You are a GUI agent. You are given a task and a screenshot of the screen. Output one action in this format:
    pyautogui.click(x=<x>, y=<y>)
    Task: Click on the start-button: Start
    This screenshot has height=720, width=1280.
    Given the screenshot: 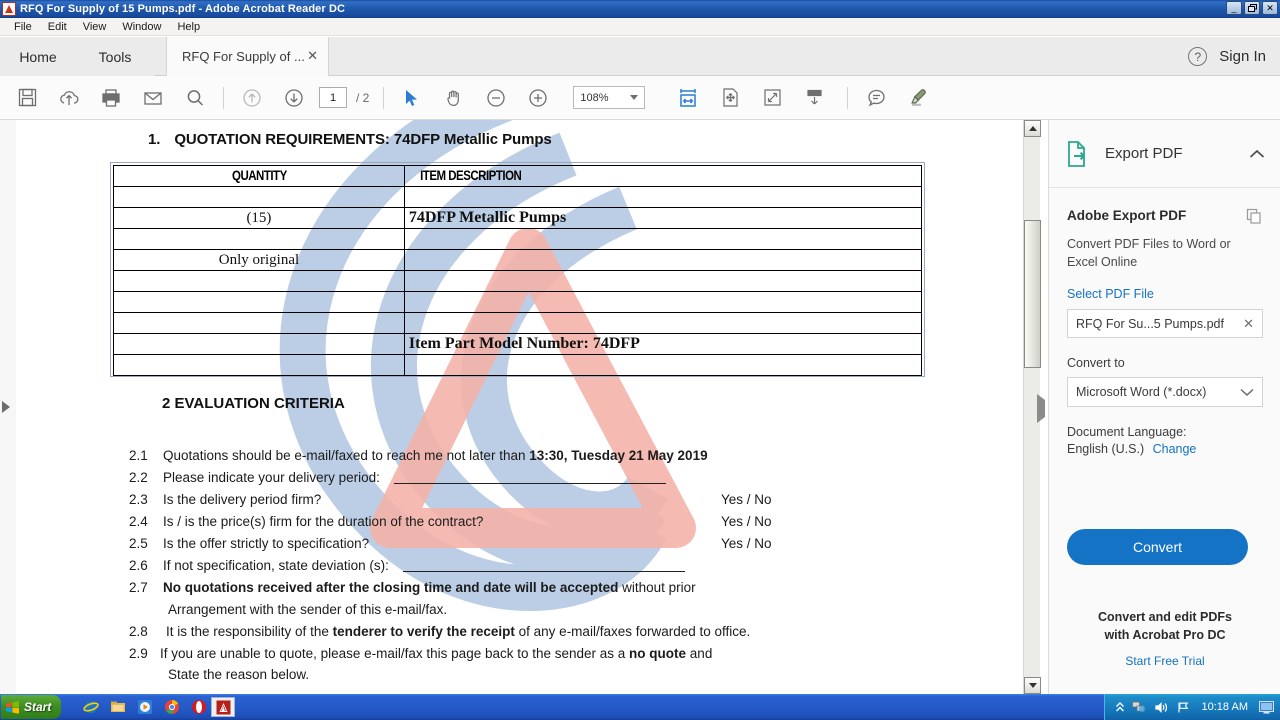 What is the action you would take?
    pyautogui.click(x=31, y=707)
    